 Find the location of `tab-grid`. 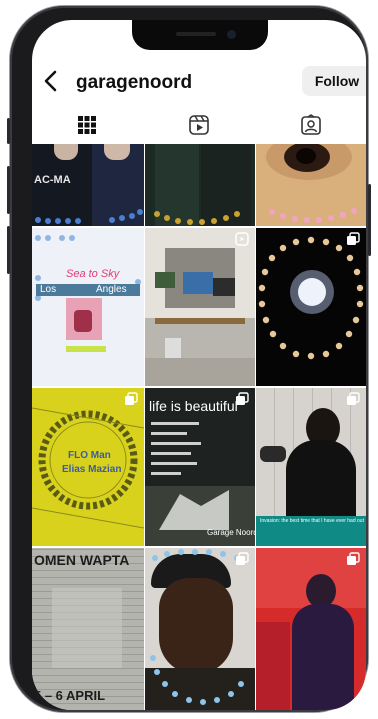

tab-grid is located at coordinates (87, 125).